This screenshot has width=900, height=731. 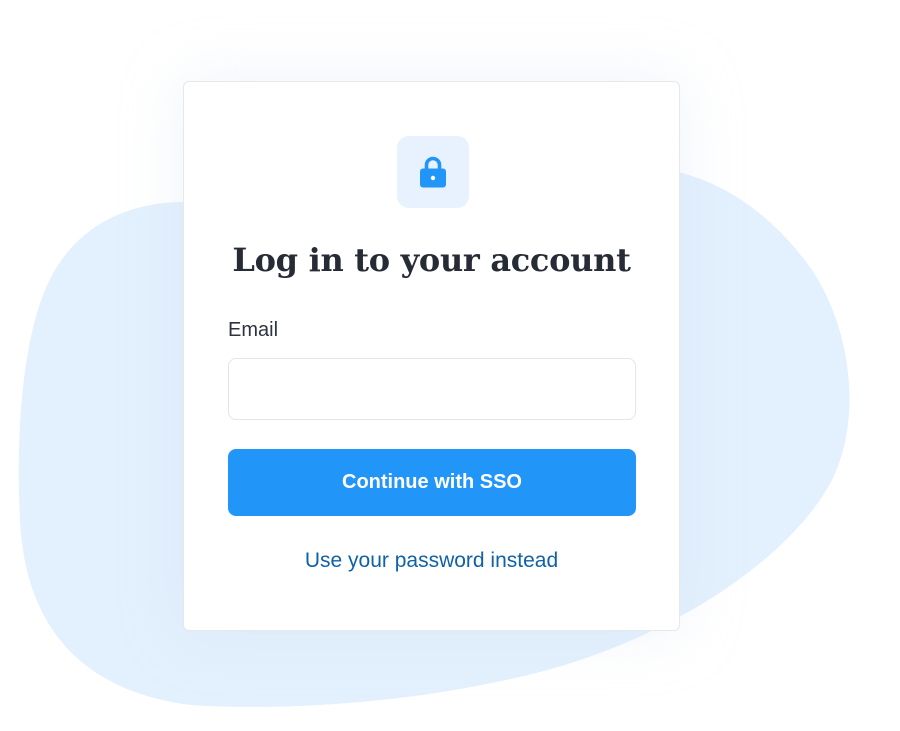 What do you see at coordinates (431, 561) in the screenshot?
I see `use-password-link: Use your password instead` at bounding box center [431, 561].